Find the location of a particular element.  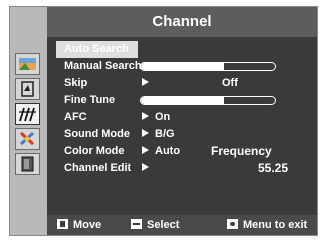

afc-arrow-icon is located at coordinates (145, 116).